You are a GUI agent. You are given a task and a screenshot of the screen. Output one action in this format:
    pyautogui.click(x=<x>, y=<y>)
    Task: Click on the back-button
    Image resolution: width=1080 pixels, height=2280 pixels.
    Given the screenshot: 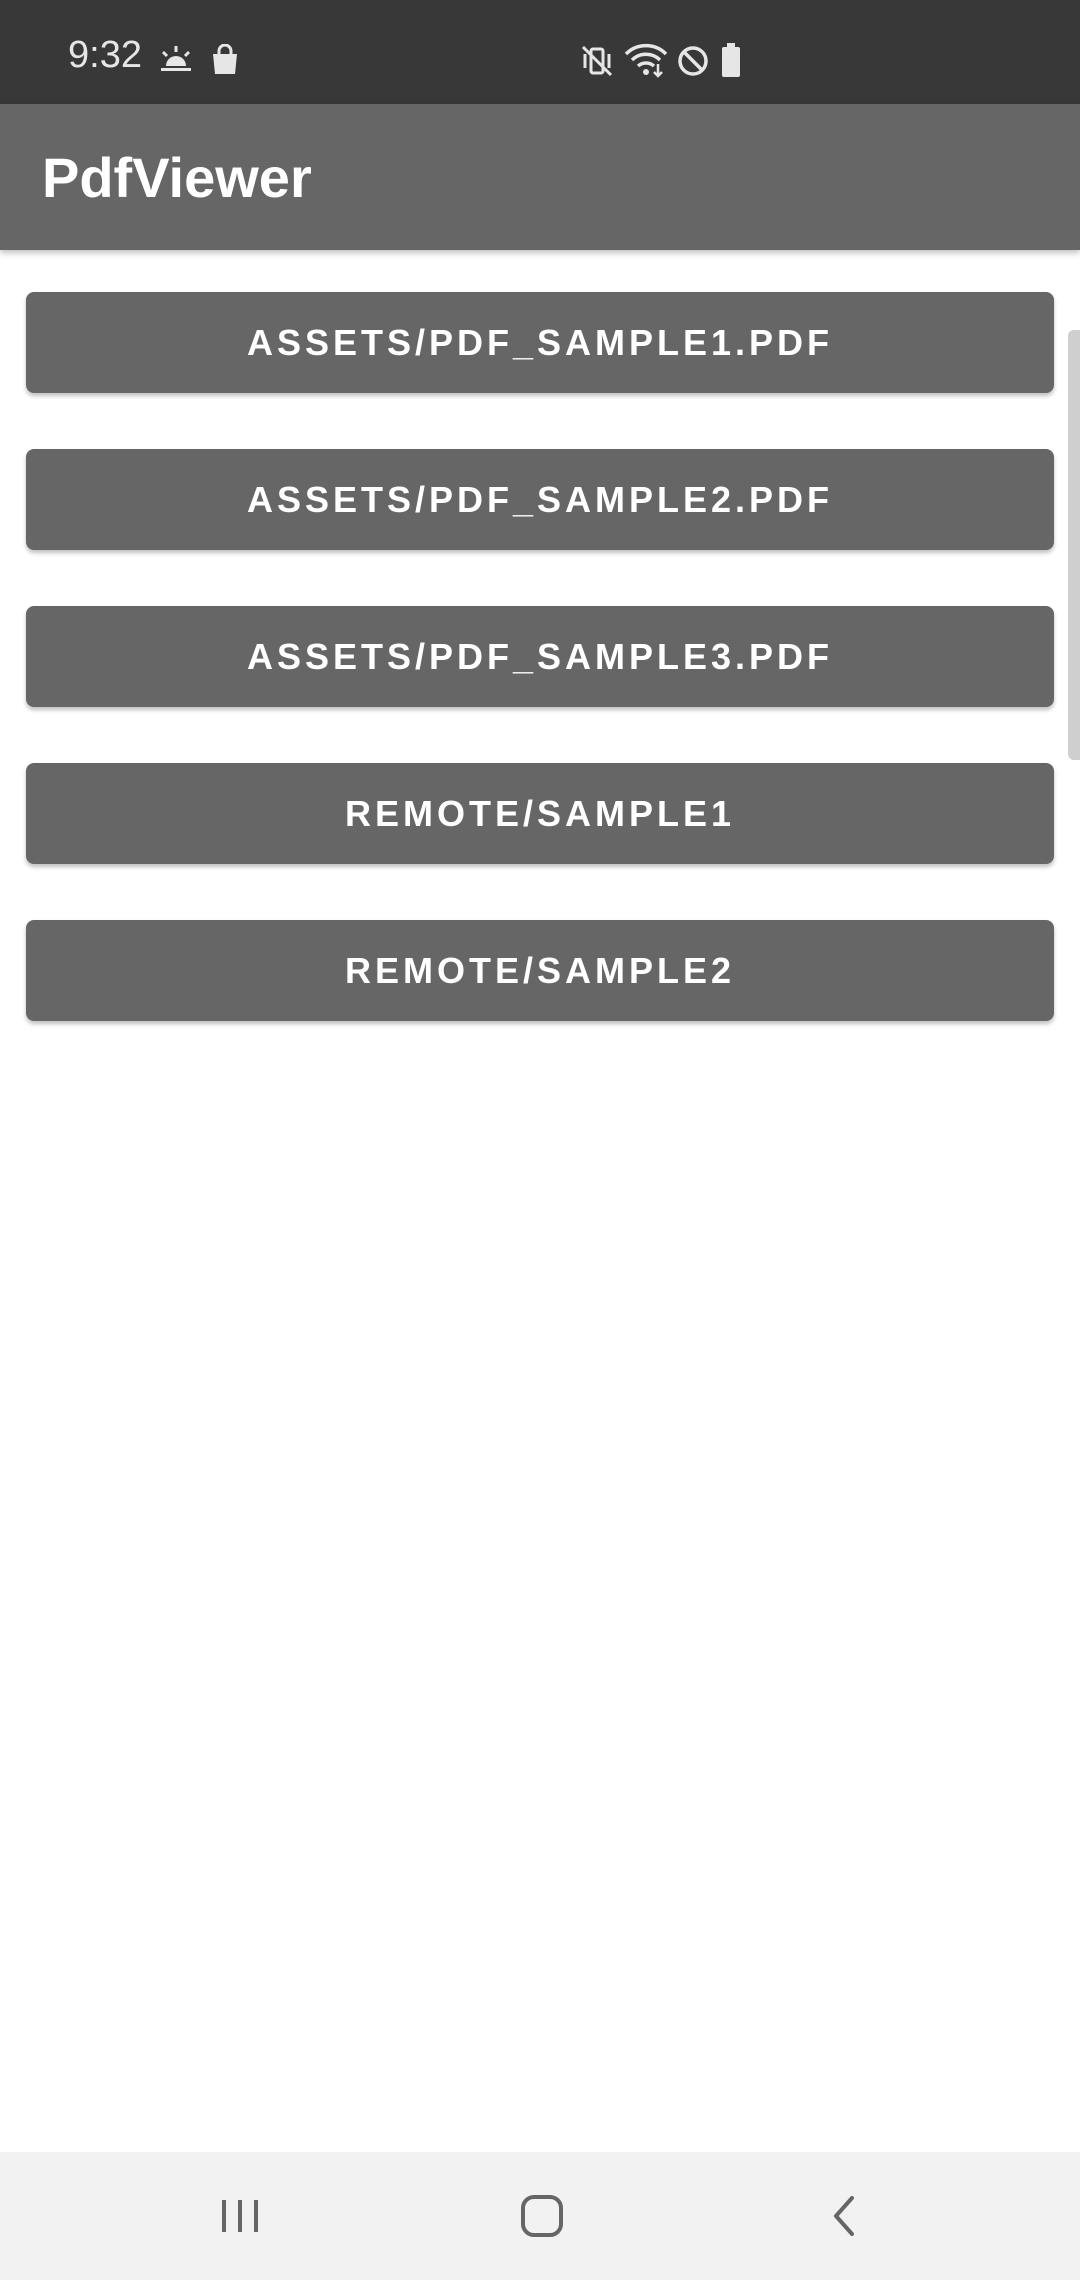 What is the action you would take?
    pyautogui.click(x=844, y=2216)
    